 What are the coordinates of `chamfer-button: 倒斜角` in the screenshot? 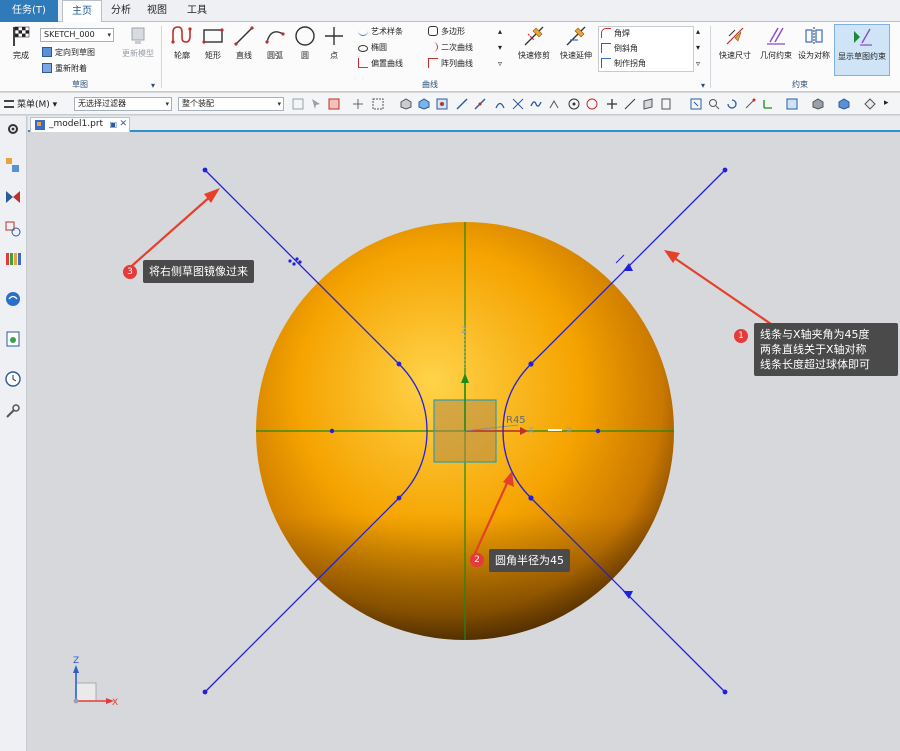 It's located at (619, 49).